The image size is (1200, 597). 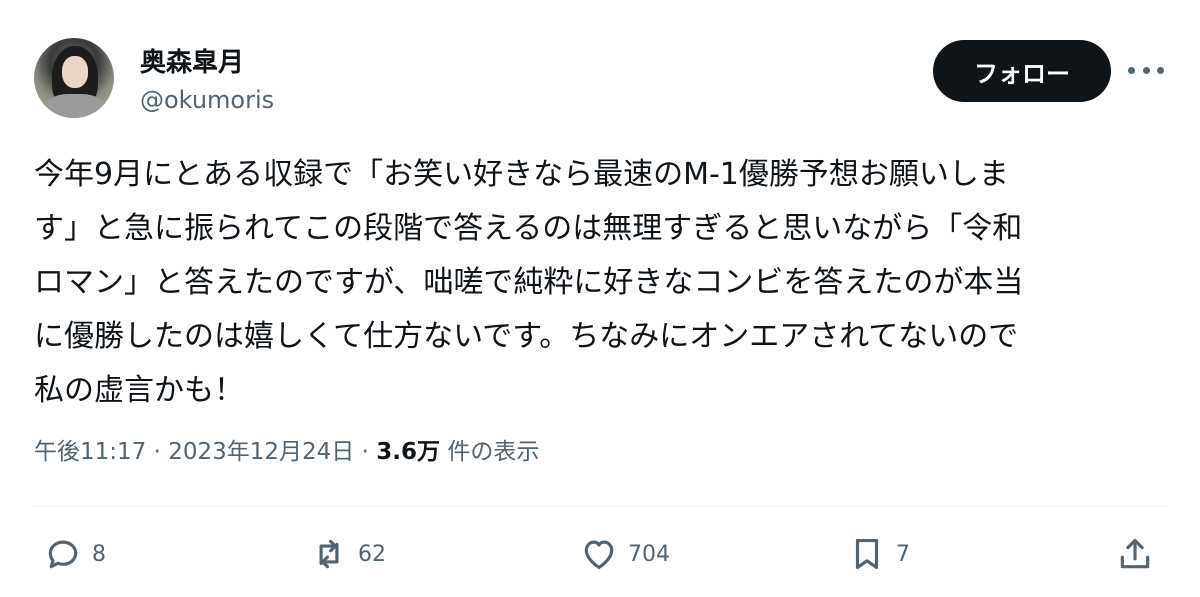 What do you see at coordinates (139, 390) in the screenshot?
I see `tweet-line: 私の虚言かも！` at bounding box center [139, 390].